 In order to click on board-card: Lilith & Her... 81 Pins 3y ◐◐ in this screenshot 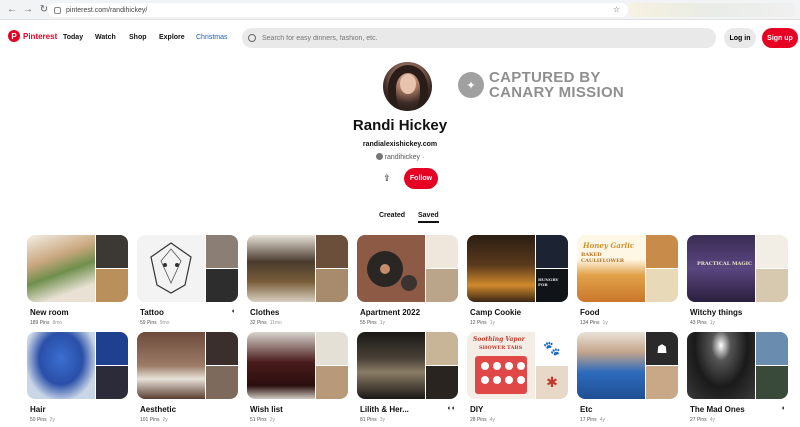, I will do `click(407, 377)`.